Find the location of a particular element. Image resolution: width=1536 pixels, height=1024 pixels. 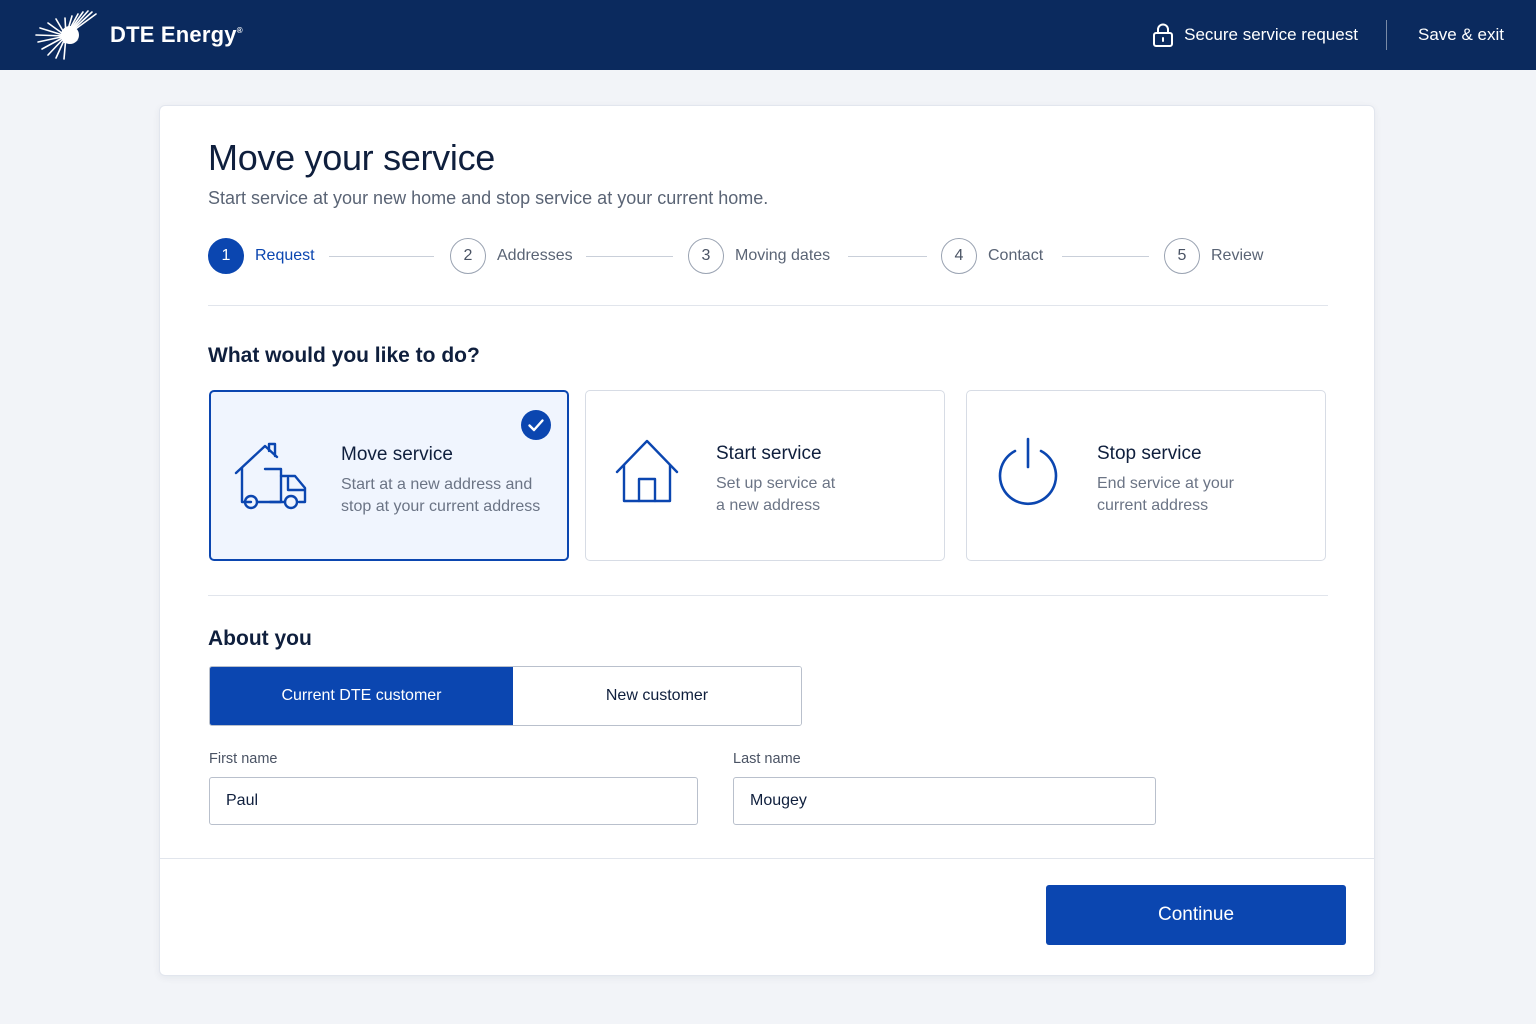

dte-sunburst-logo-icon is located at coordinates (66, 35).